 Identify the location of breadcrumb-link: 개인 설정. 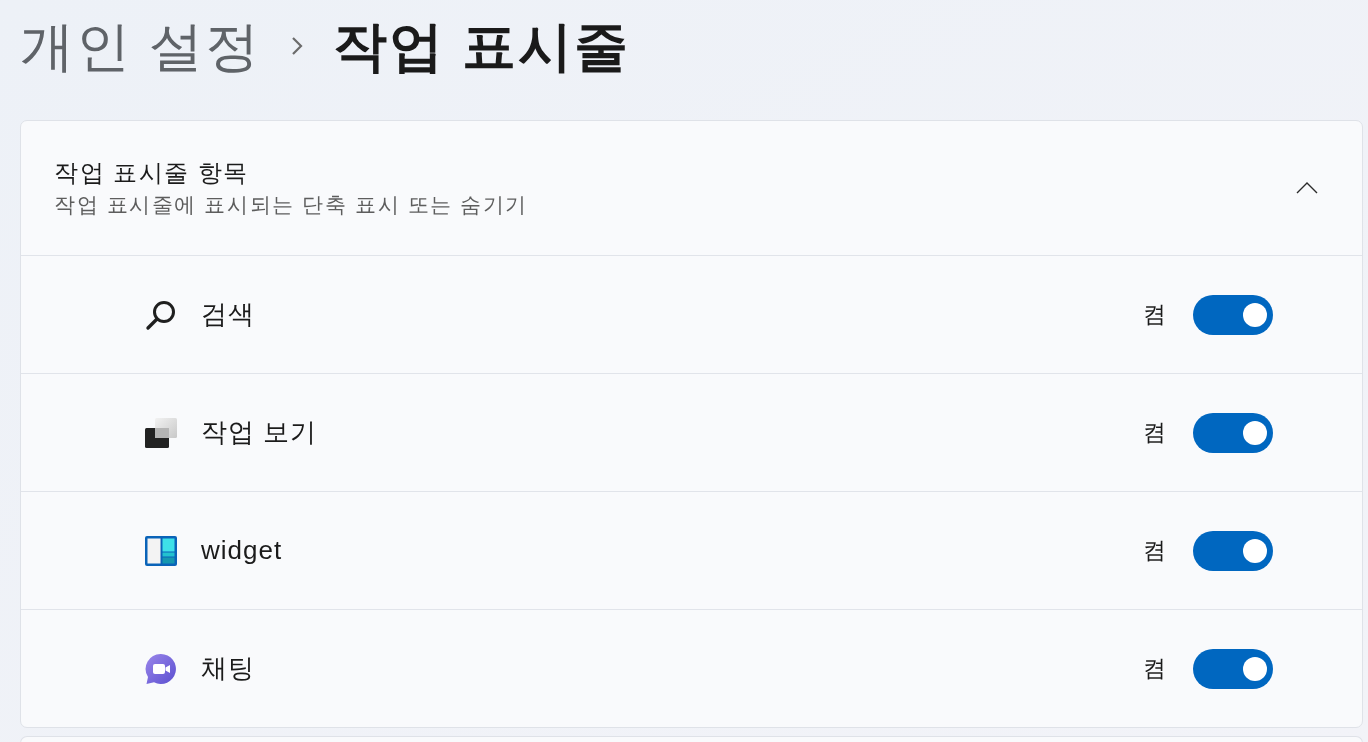
(140, 46).